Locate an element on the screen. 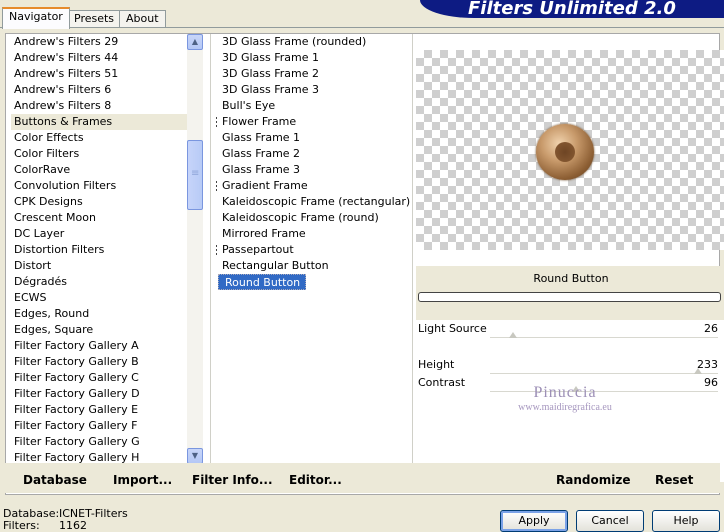 The height and width of the screenshot is (532, 724). category-item: Filter Factory Gallery B is located at coordinates (100, 362).